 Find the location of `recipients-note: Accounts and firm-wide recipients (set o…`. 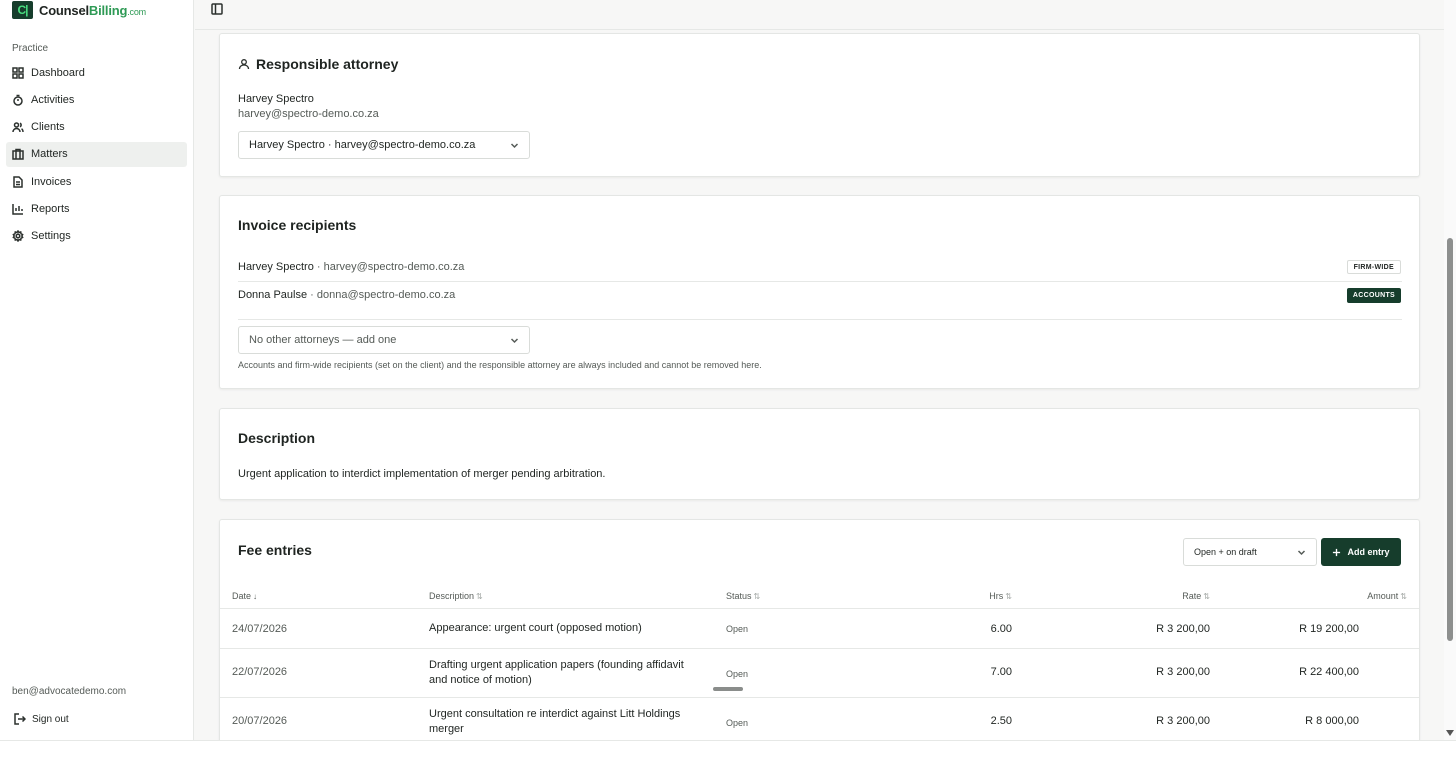

recipients-note: Accounts and firm-wide recipients (set o… is located at coordinates (500, 365).